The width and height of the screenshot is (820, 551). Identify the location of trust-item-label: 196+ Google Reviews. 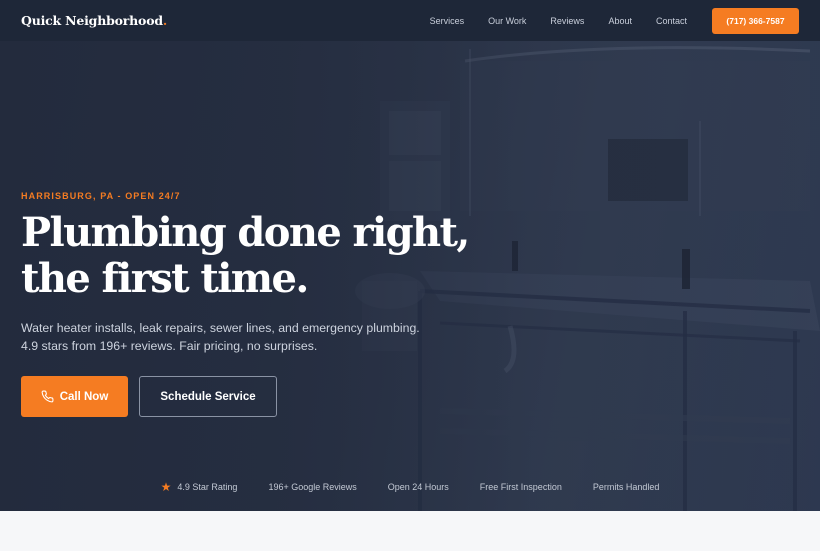
(312, 487).